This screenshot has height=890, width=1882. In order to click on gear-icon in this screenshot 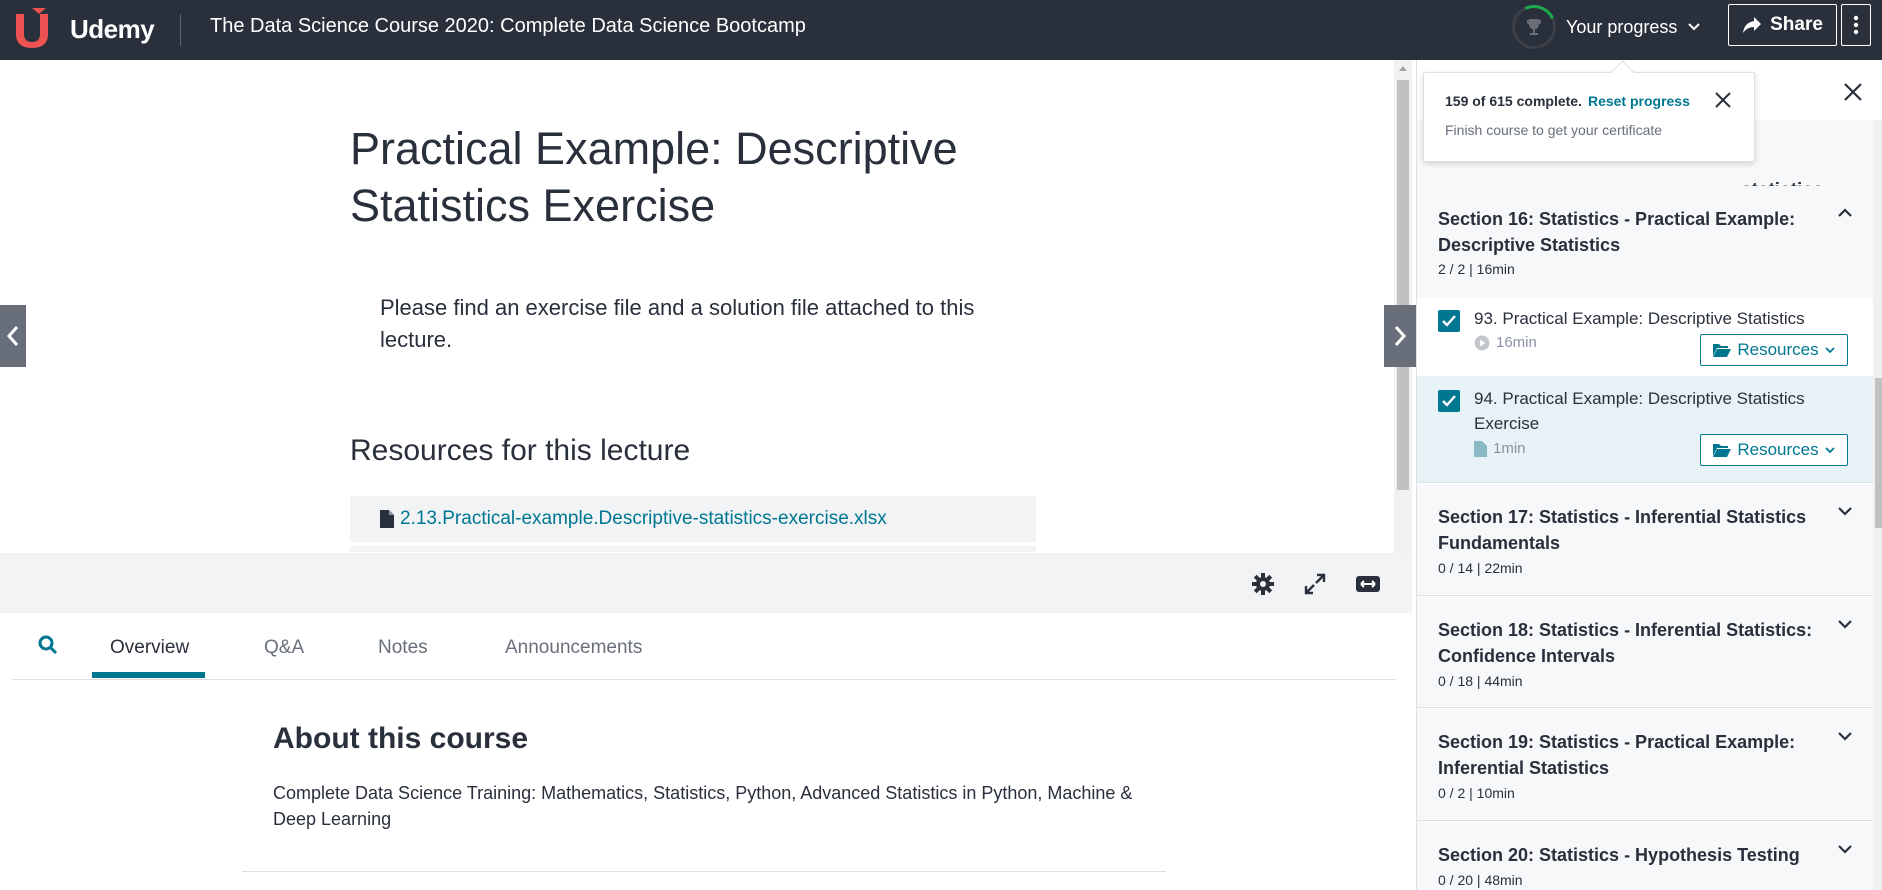, I will do `click(1263, 584)`.